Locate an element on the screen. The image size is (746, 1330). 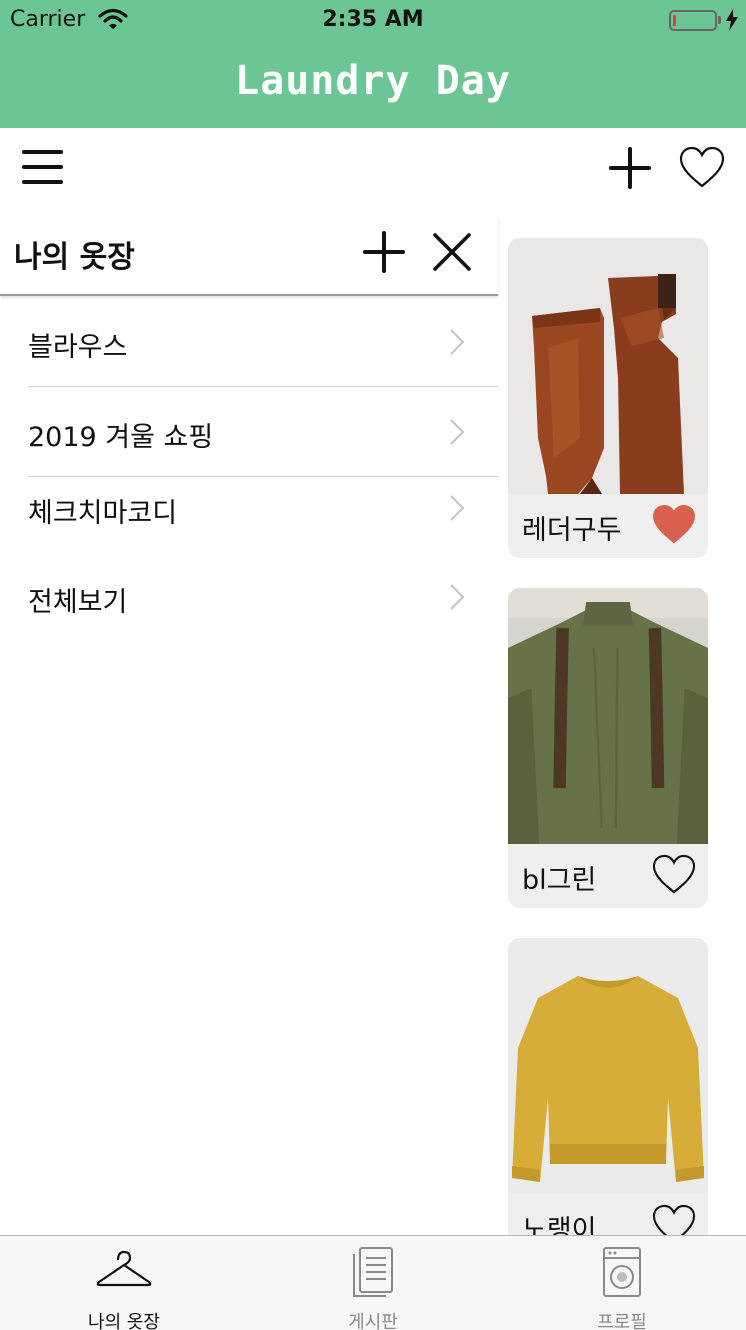
tab-board: 게시판 is located at coordinates (373, 1283).